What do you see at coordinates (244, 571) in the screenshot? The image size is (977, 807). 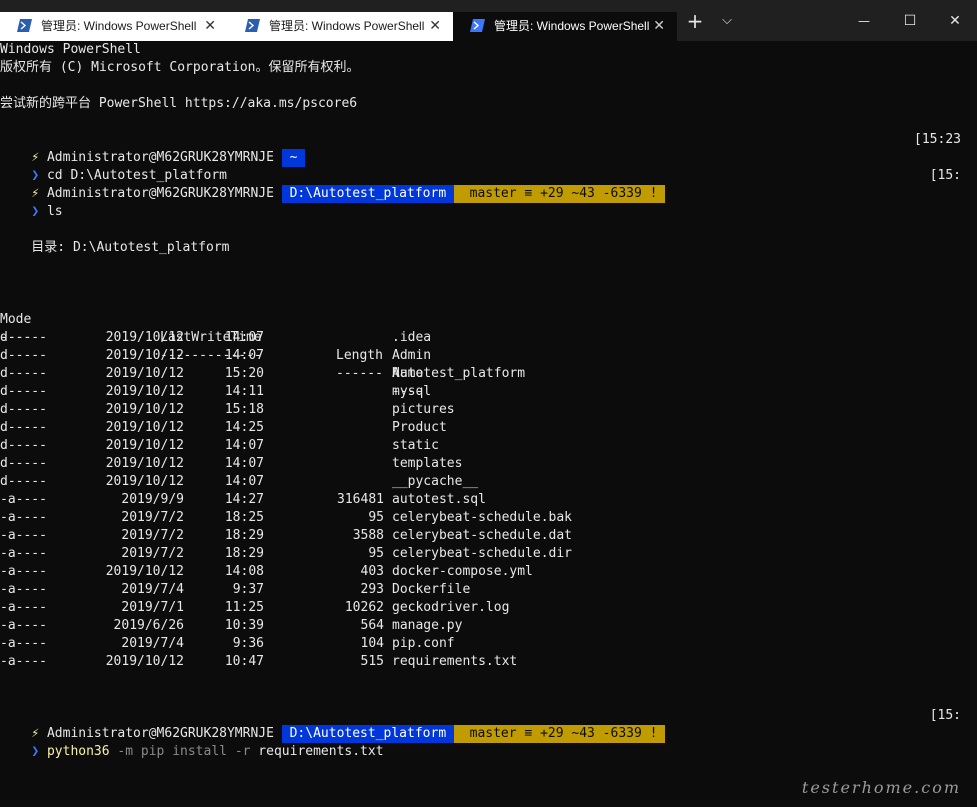 I see `cell-time: 14:08` at bounding box center [244, 571].